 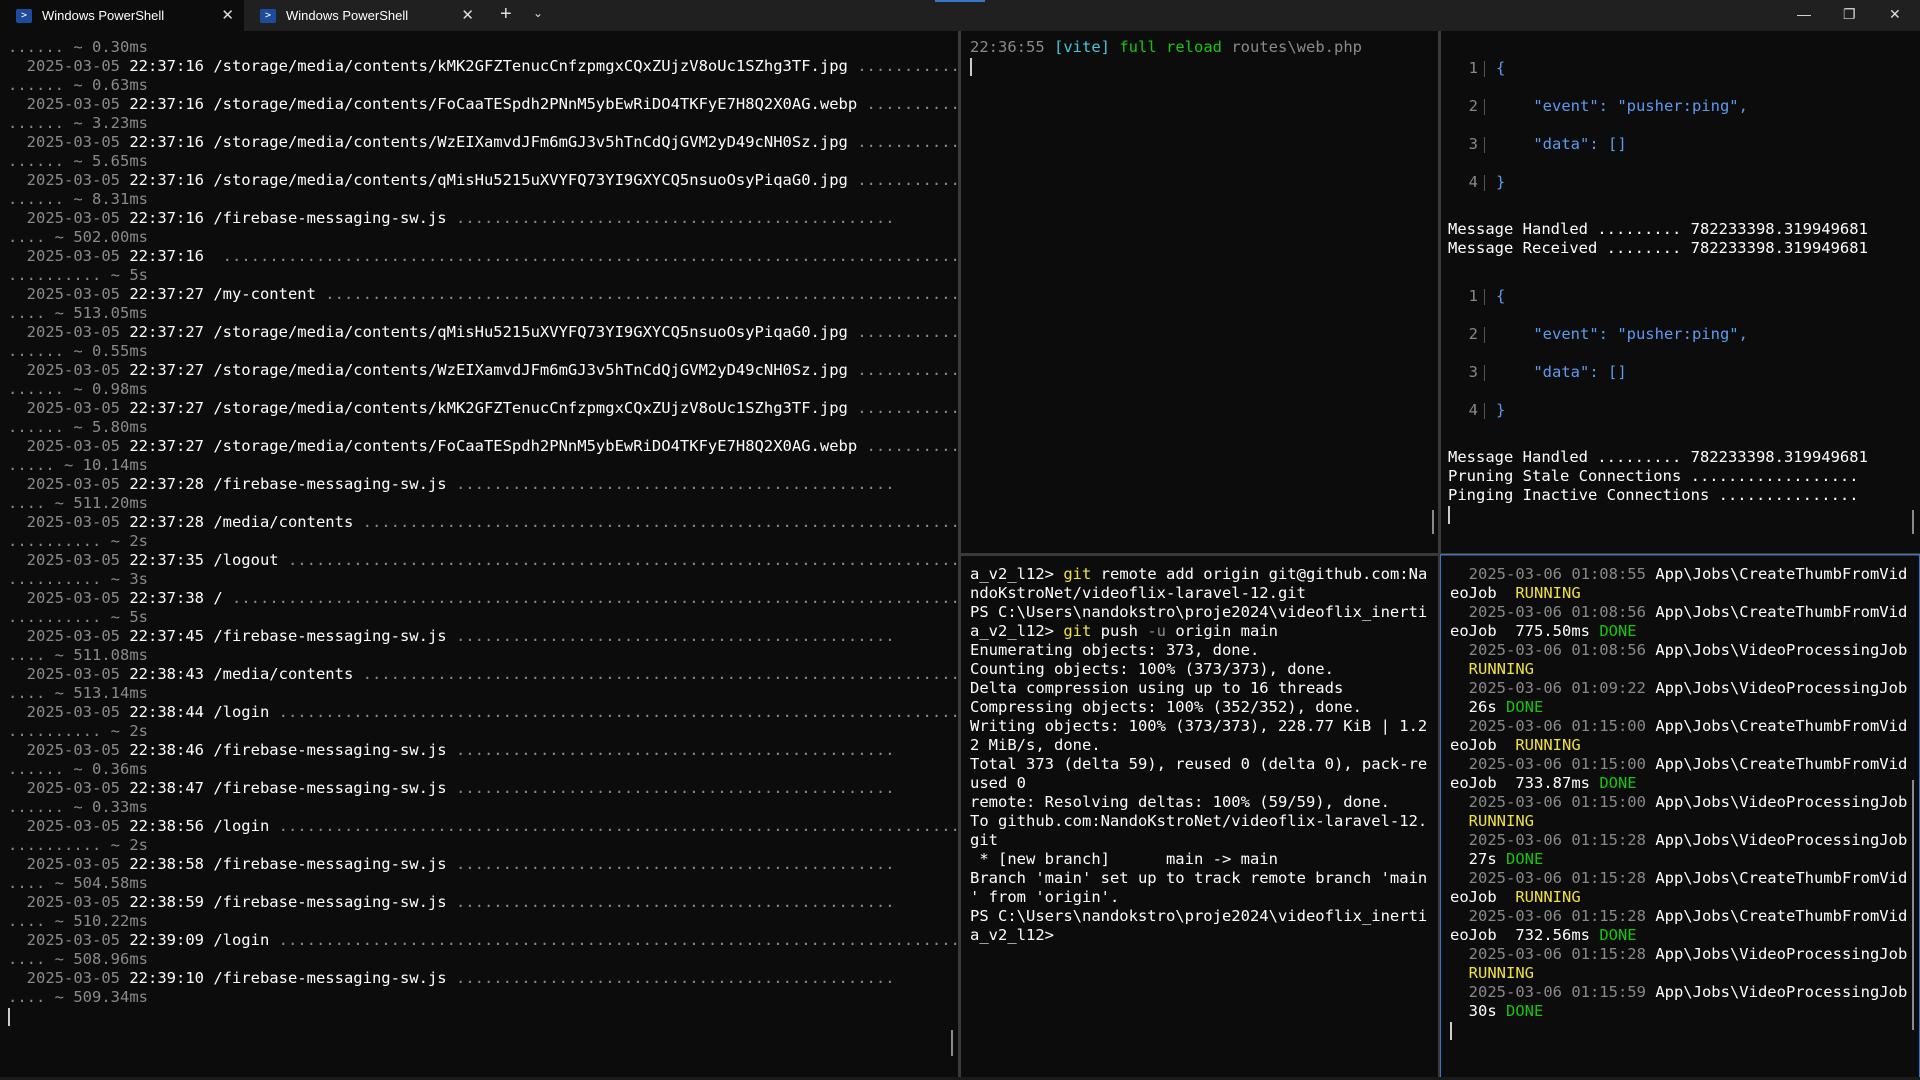 What do you see at coordinates (1473, 182) in the screenshot?
I see `line-number: 4` at bounding box center [1473, 182].